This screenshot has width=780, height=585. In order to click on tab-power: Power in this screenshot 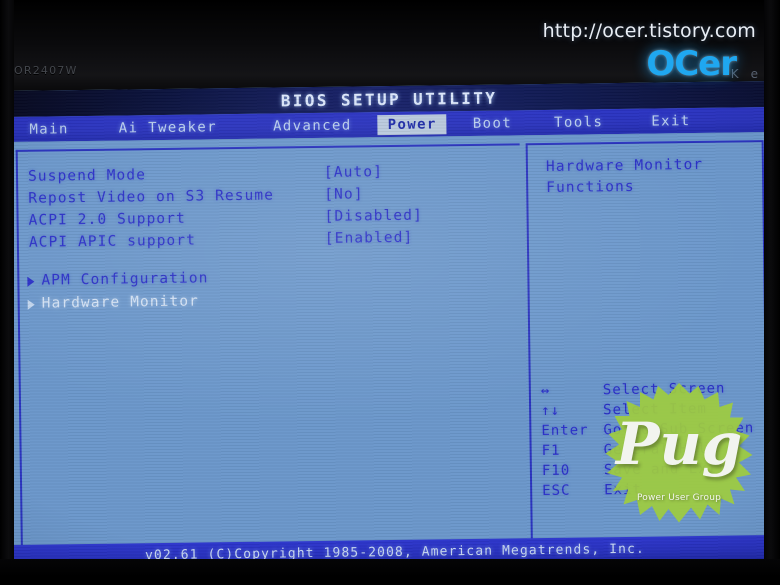, I will do `click(412, 124)`.